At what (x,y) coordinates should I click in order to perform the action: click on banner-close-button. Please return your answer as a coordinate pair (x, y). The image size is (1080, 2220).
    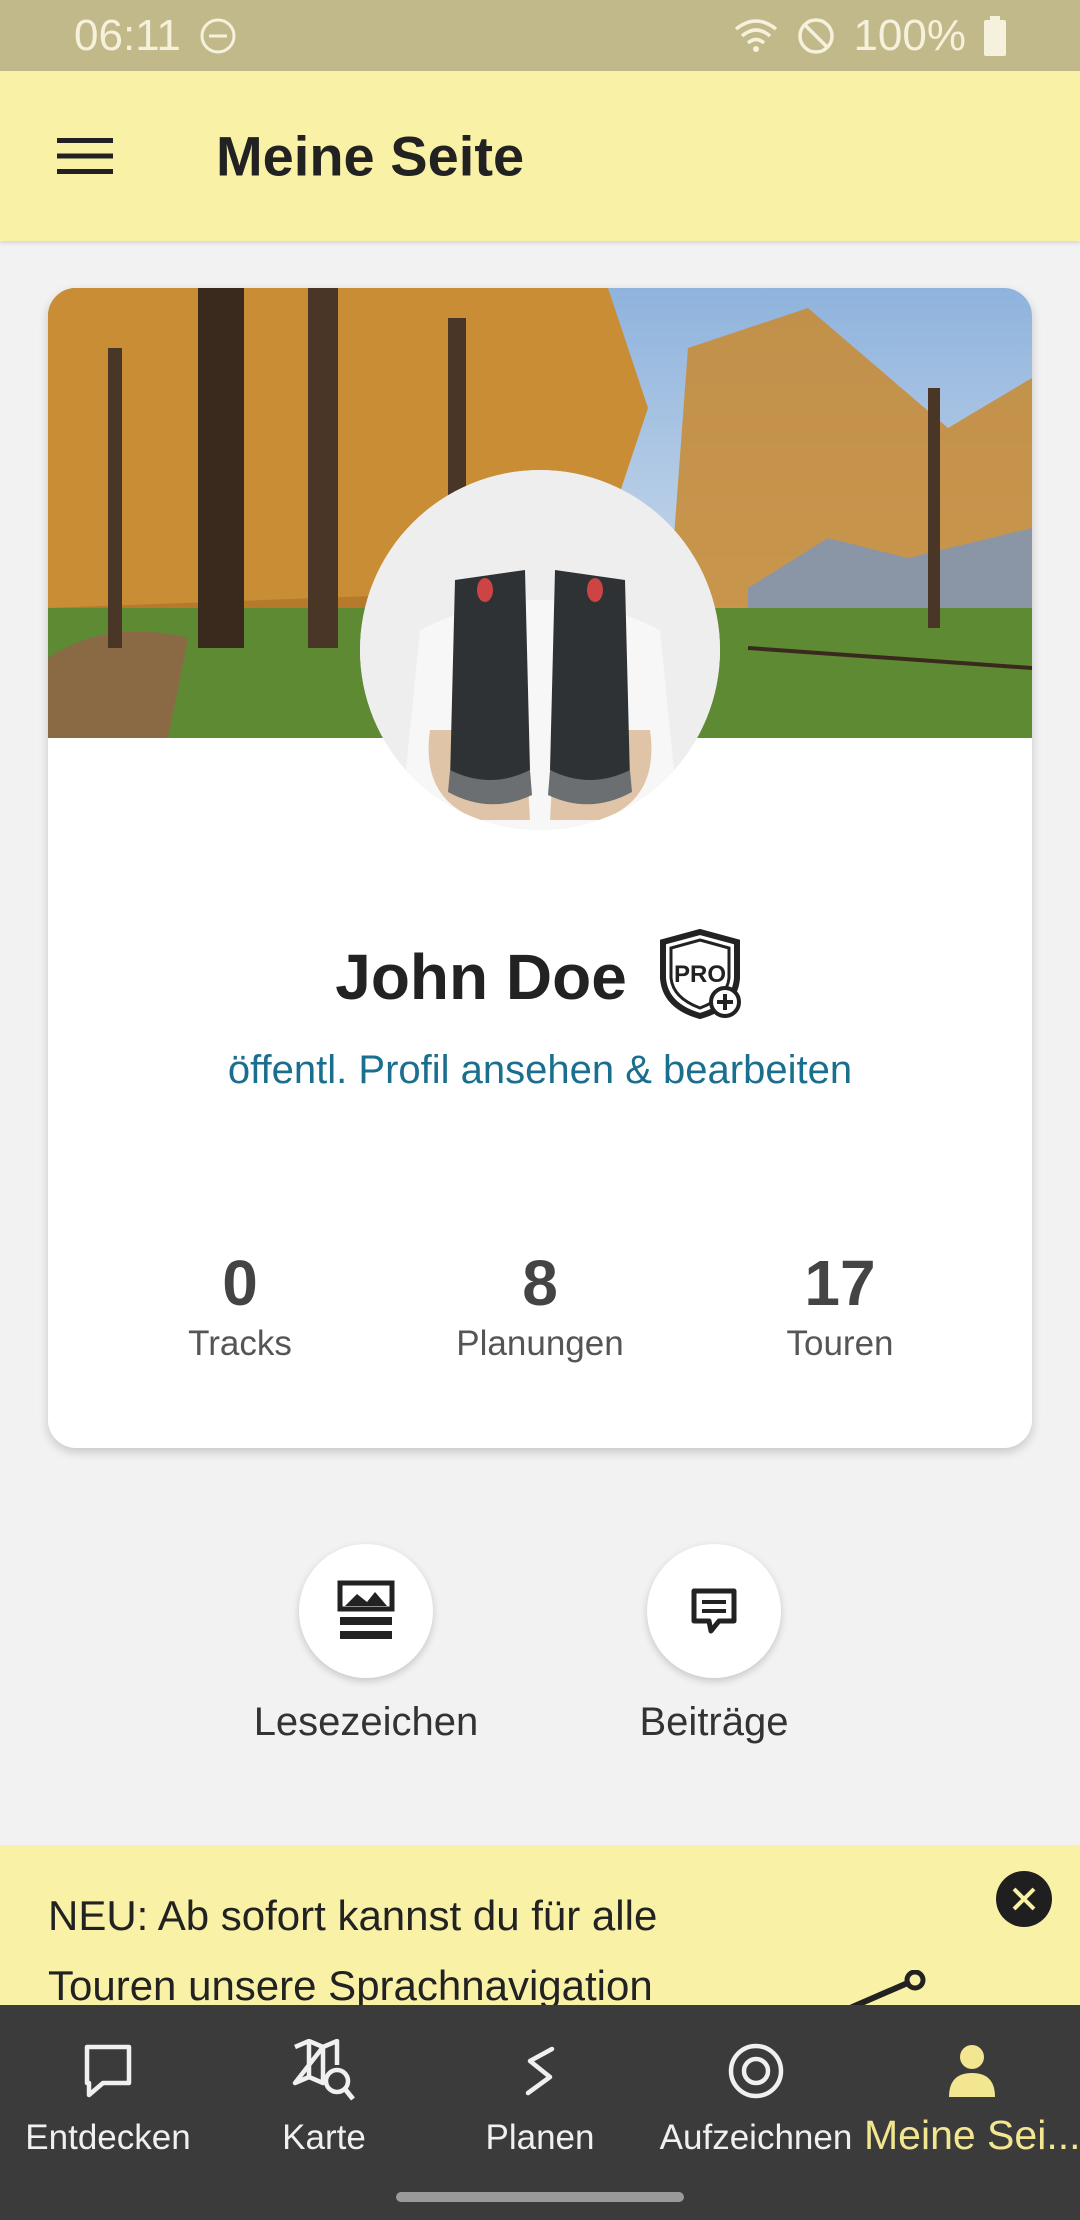
    Looking at the image, I should click on (1024, 1899).